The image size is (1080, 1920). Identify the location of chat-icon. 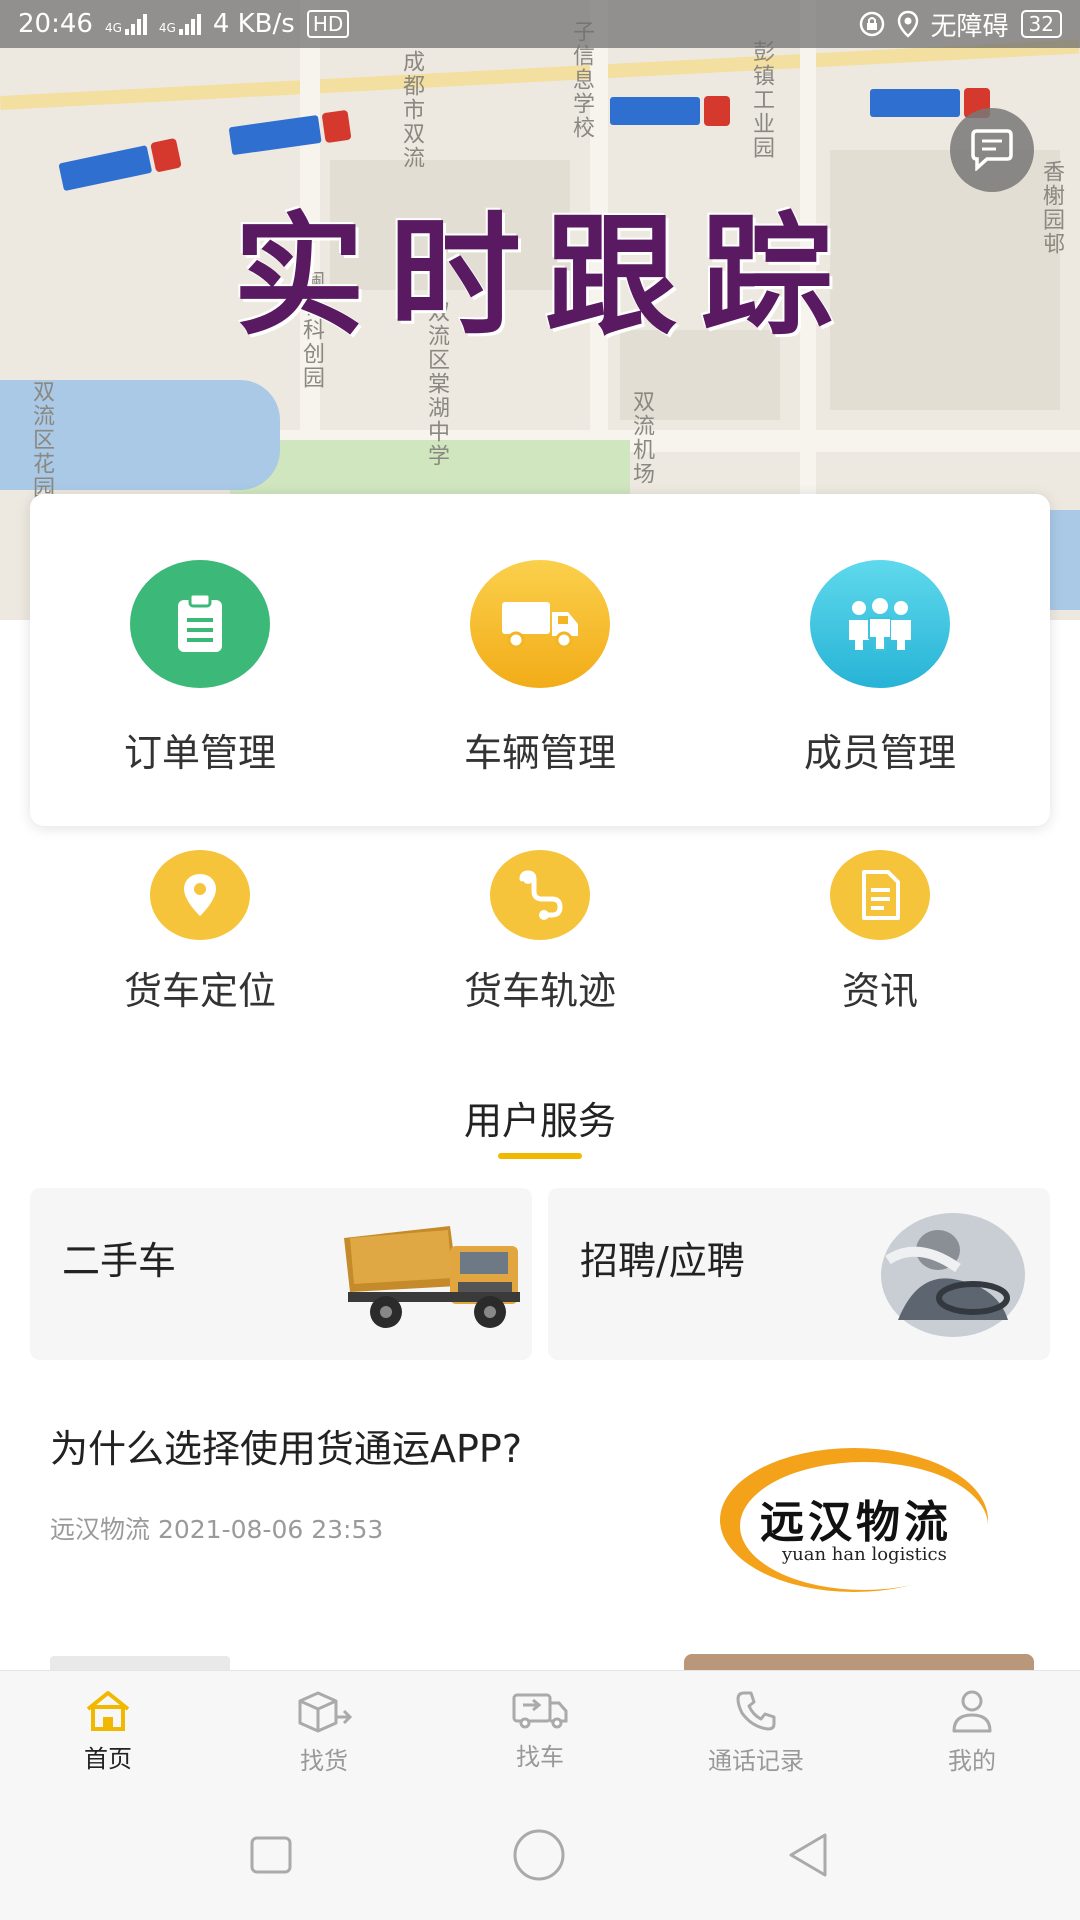
(992, 150).